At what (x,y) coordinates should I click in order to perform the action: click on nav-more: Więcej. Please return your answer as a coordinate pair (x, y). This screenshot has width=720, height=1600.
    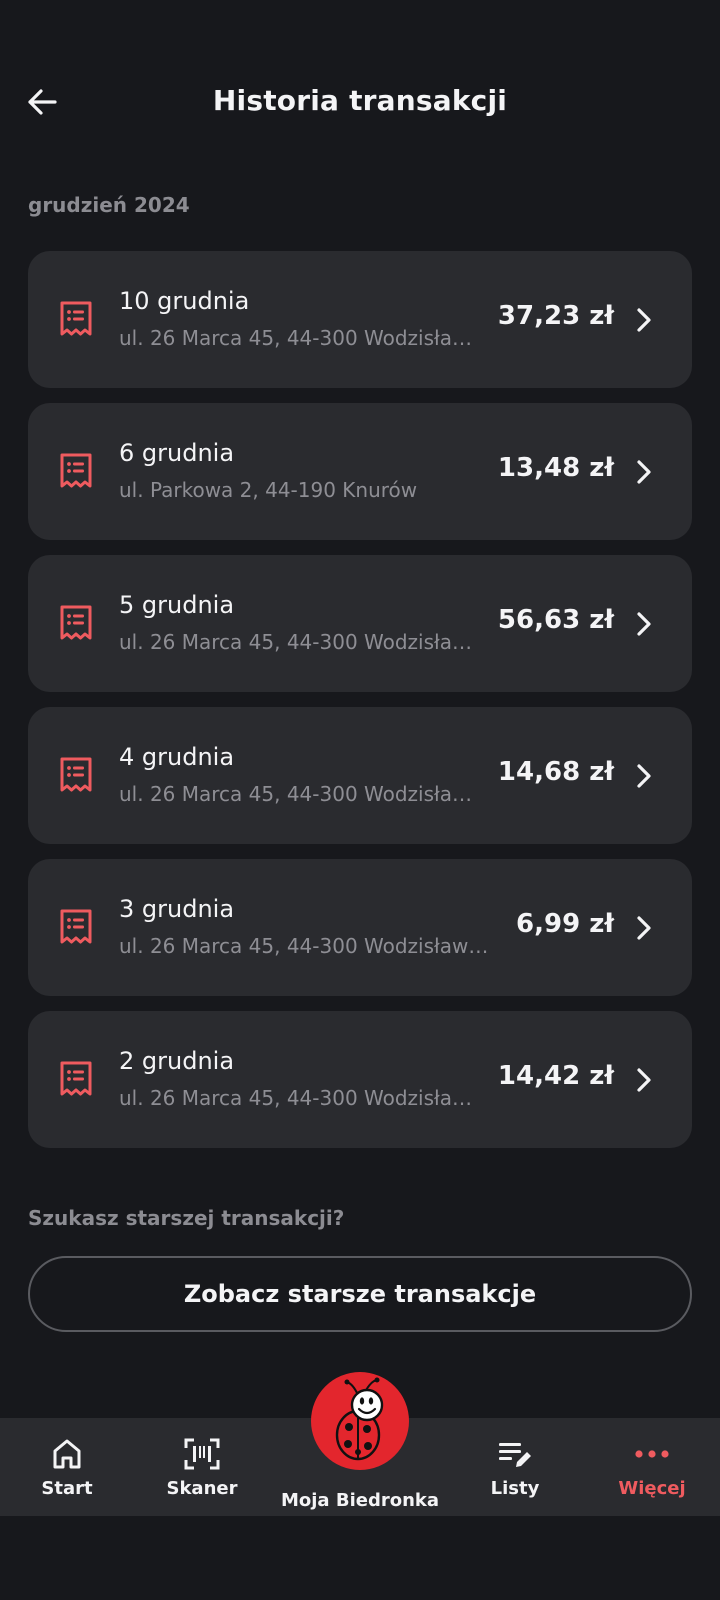
    Looking at the image, I should click on (652, 1467).